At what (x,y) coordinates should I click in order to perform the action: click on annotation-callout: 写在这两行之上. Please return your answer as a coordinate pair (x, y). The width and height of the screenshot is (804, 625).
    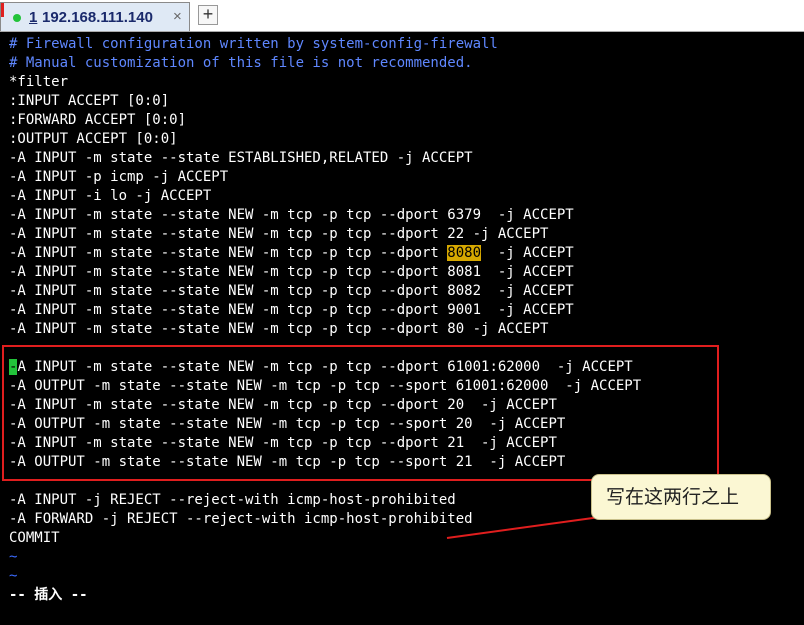
    Looking at the image, I should click on (681, 497).